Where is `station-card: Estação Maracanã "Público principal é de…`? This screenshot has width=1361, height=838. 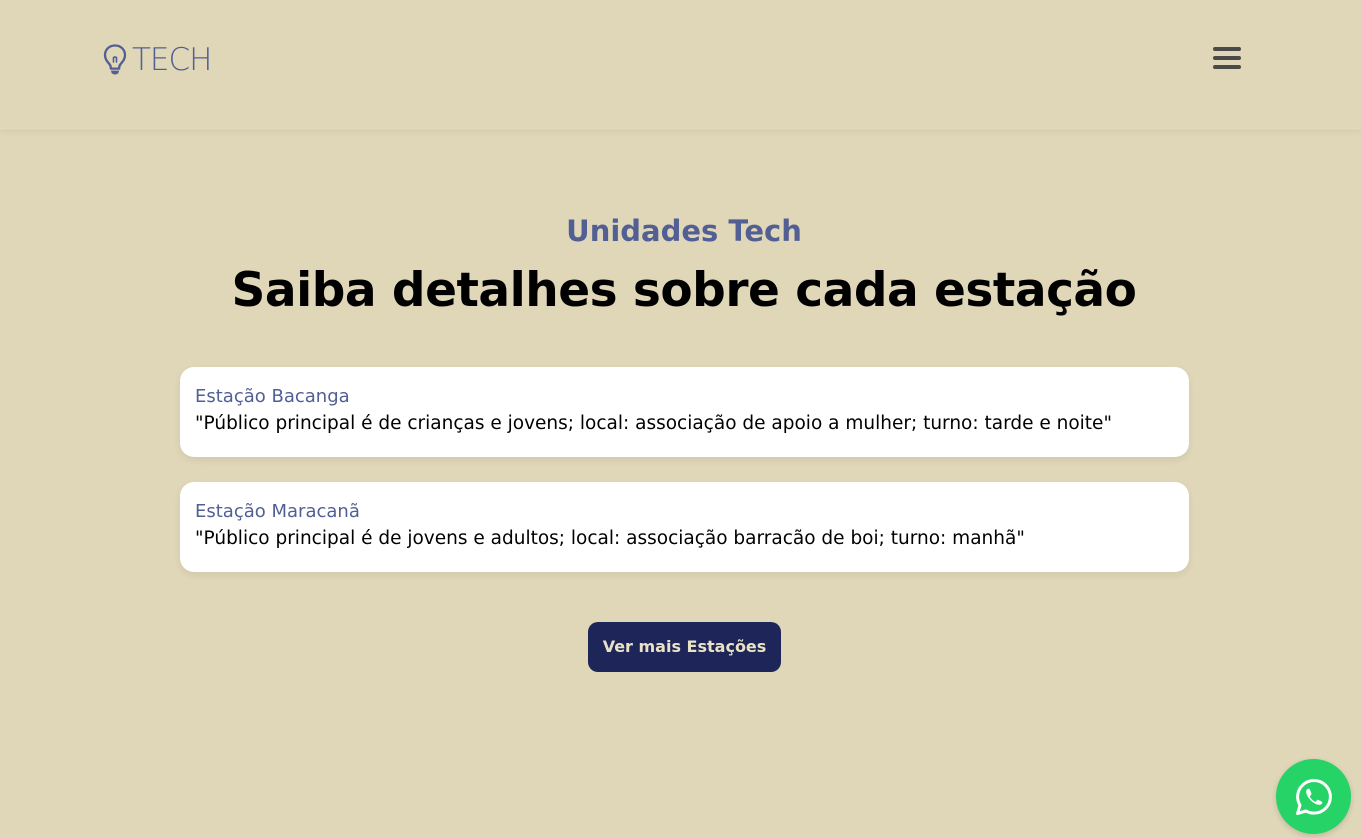 station-card: Estação Maracanã "Público principal é de… is located at coordinates (684, 527).